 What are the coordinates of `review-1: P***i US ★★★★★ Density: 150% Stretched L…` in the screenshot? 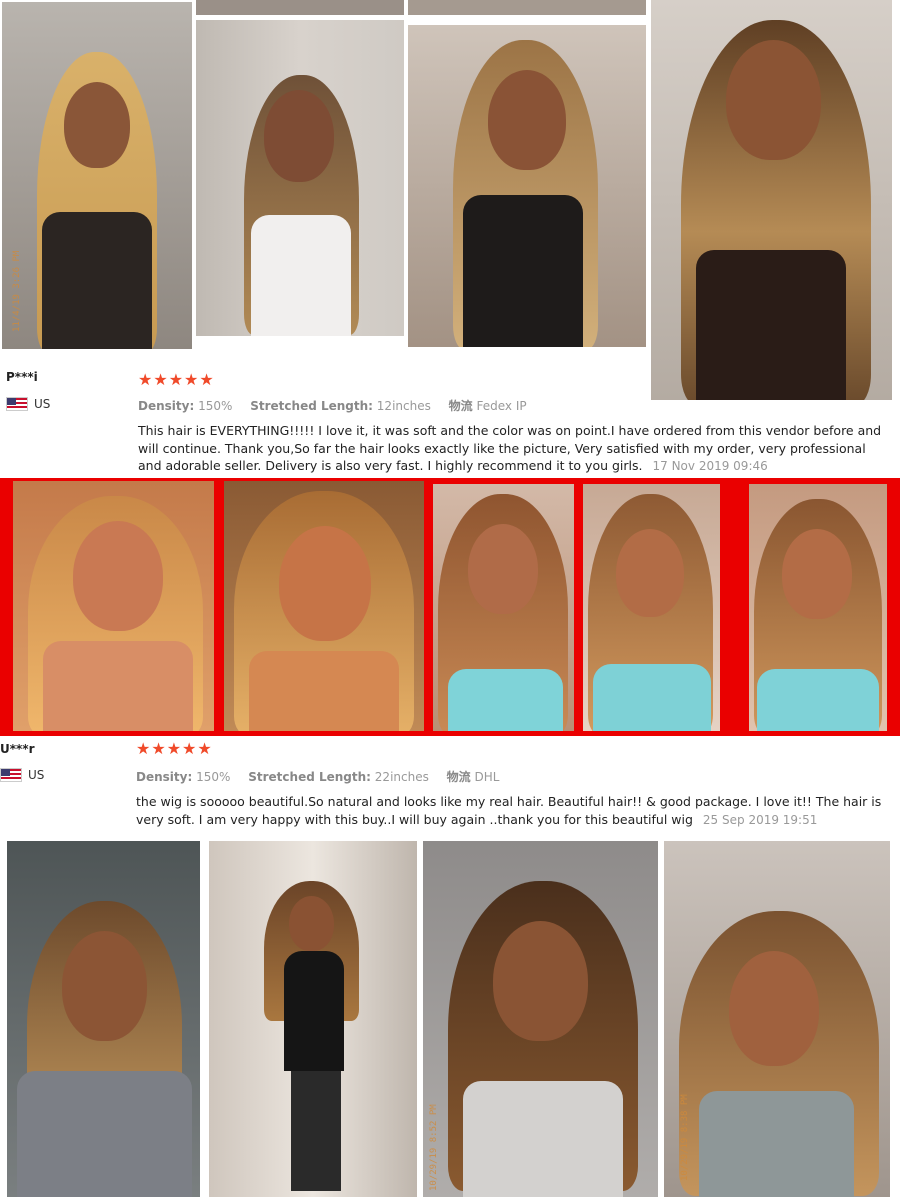 It's located at (450, 417).